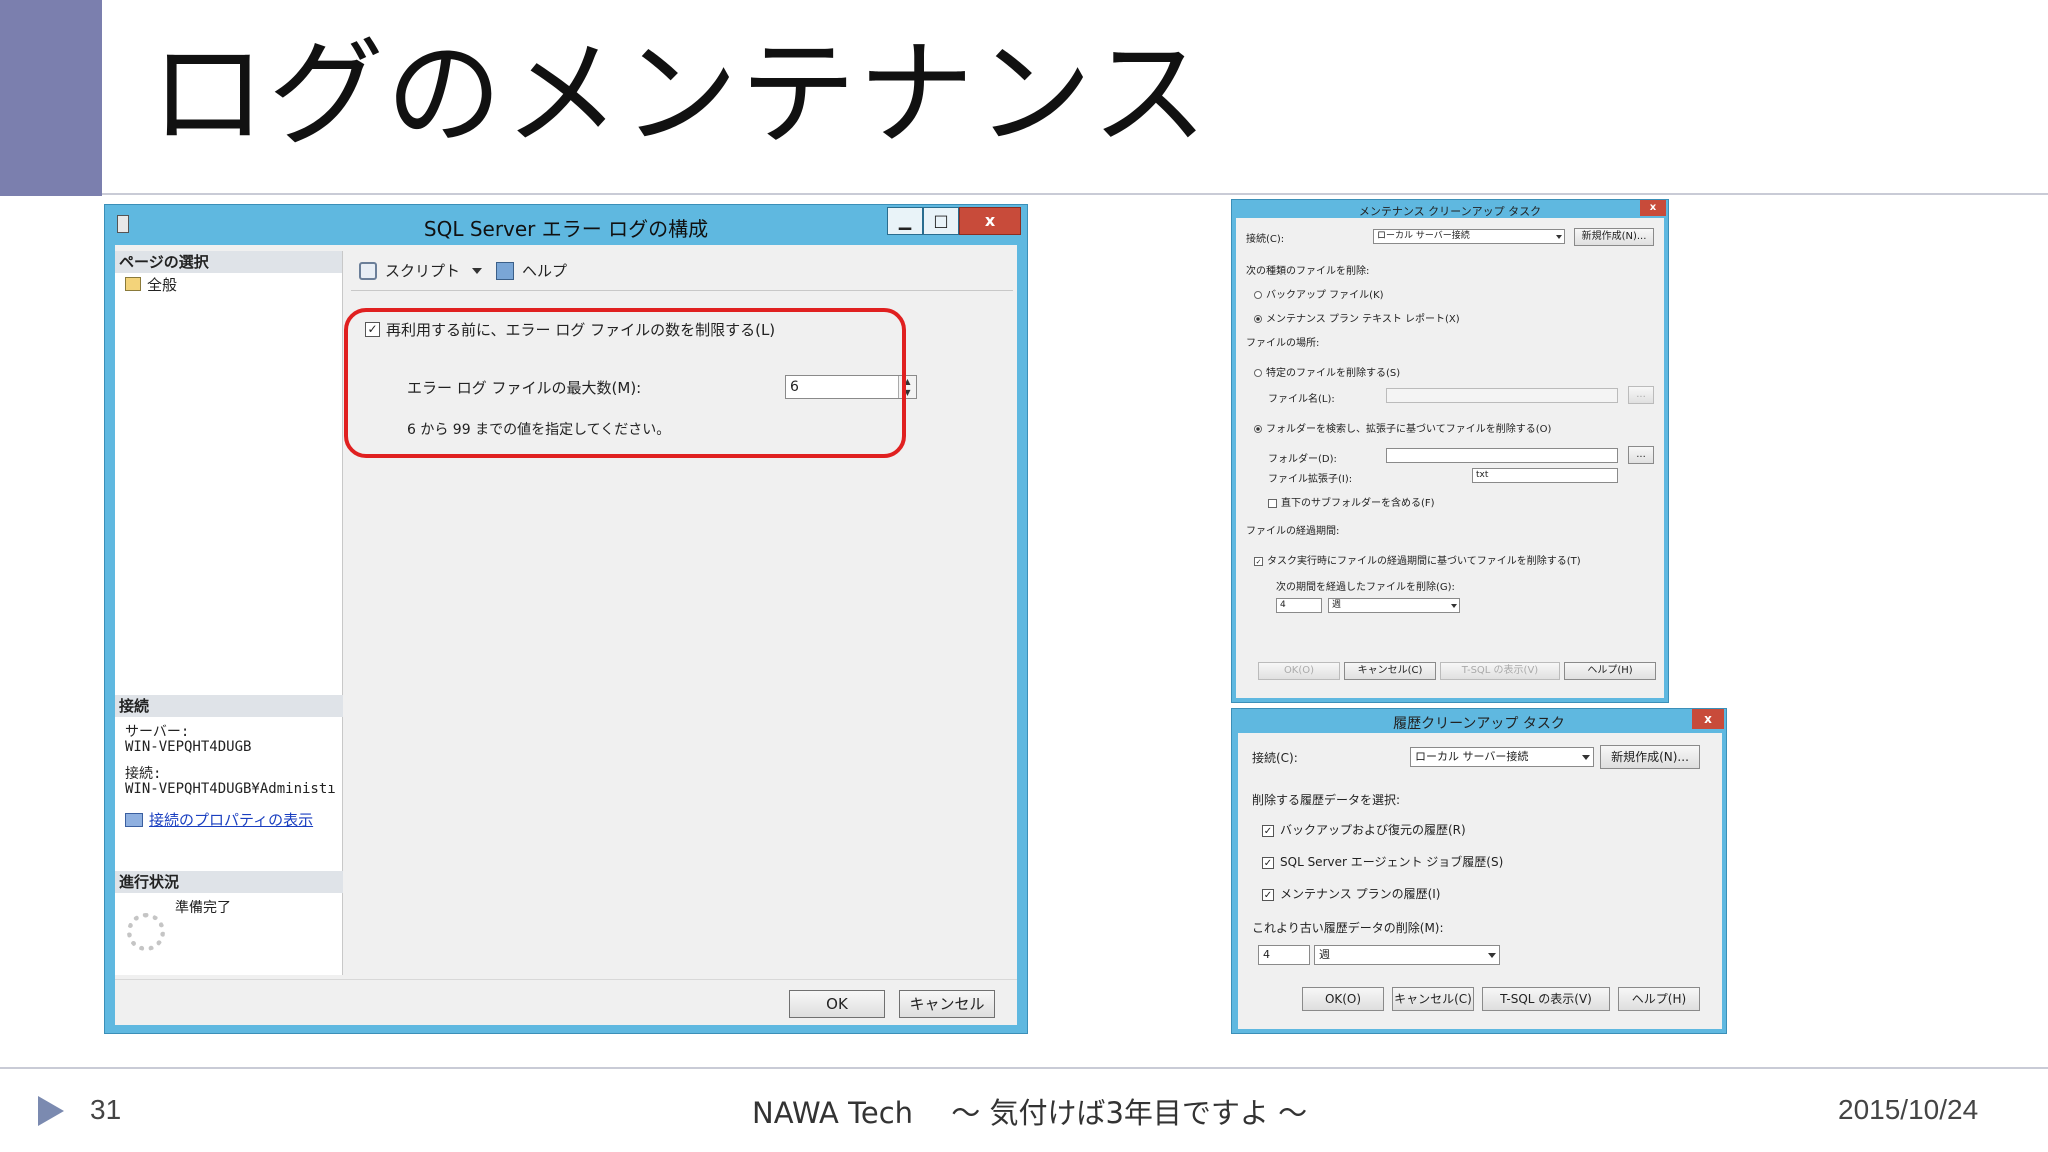 This screenshot has width=2048, height=1152. I want to click on cleanup-connection-select: ローカル サーバー接続, so click(1469, 236).